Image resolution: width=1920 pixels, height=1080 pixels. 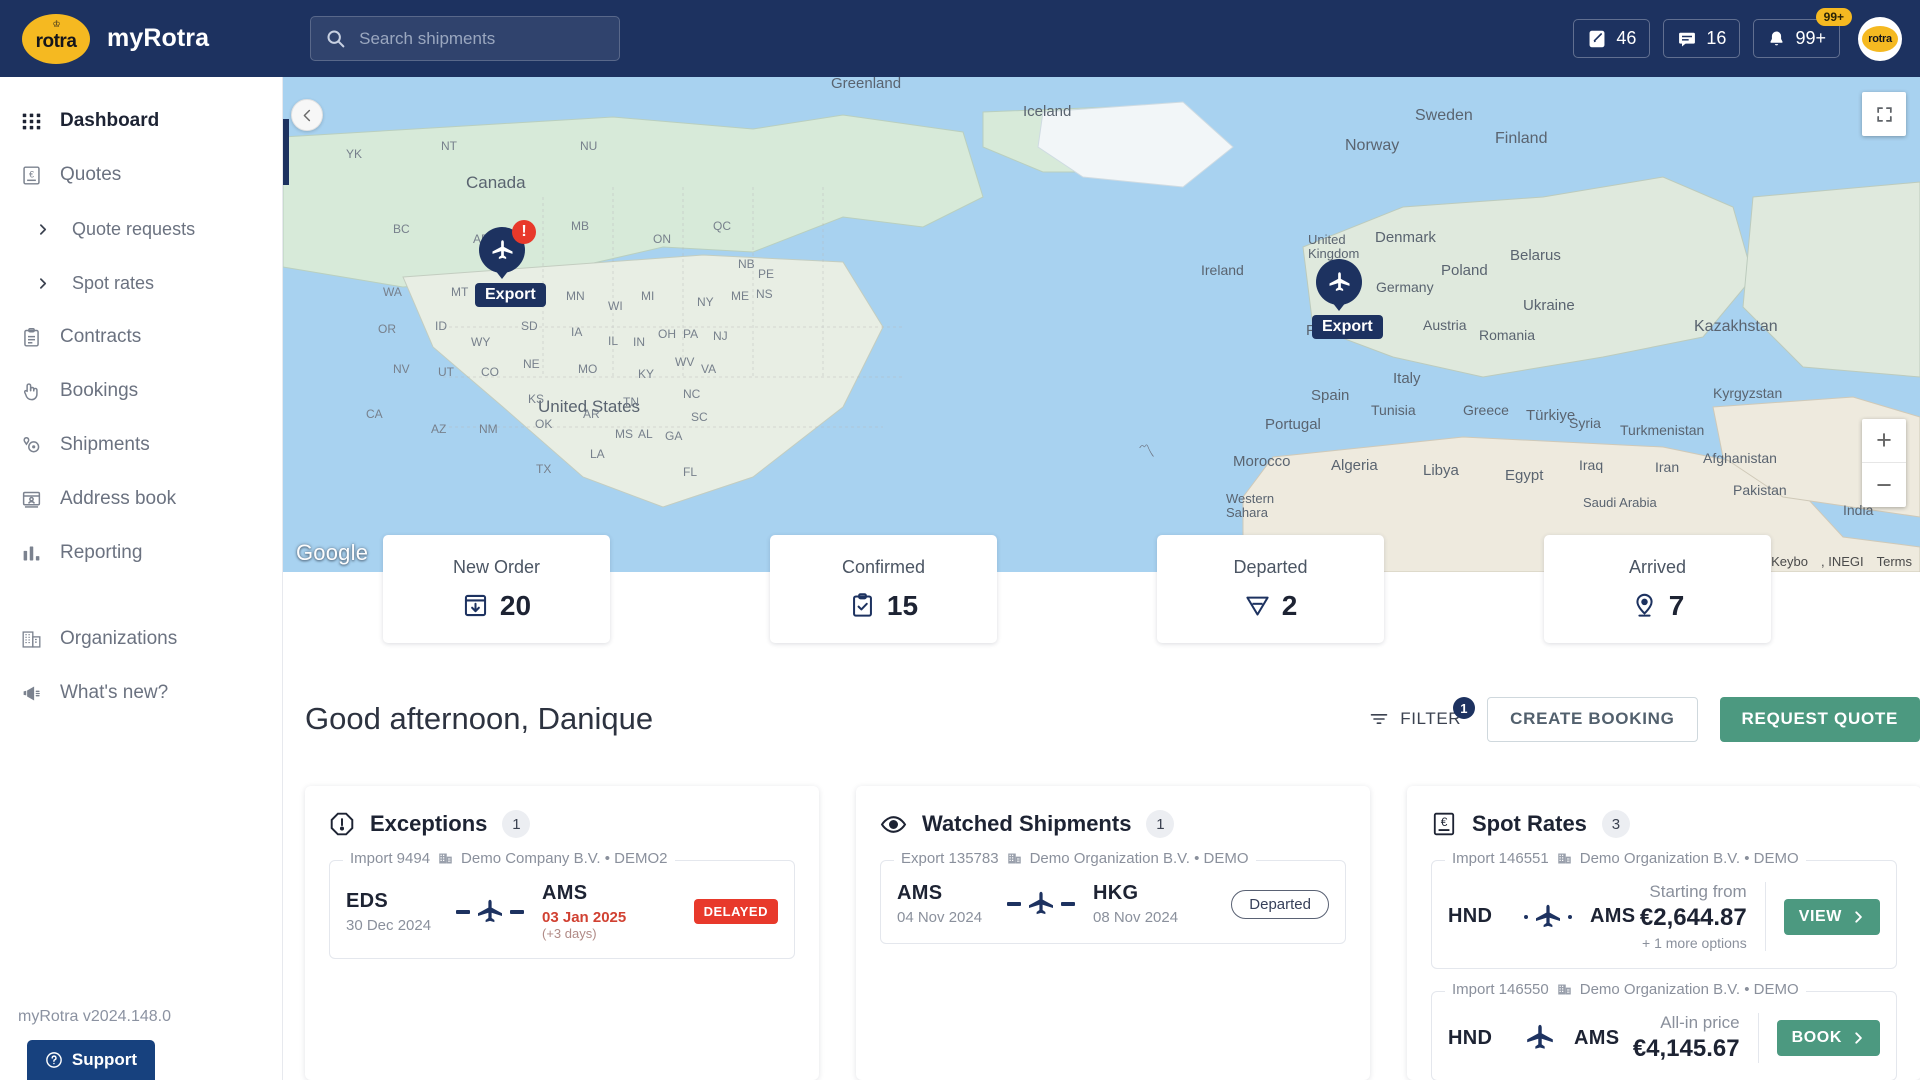 I want to click on book-rate-button: BOOK, so click(x=1828, y=1038).